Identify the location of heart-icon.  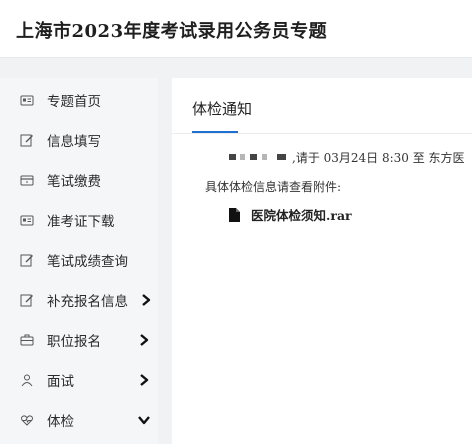
(27, 420).